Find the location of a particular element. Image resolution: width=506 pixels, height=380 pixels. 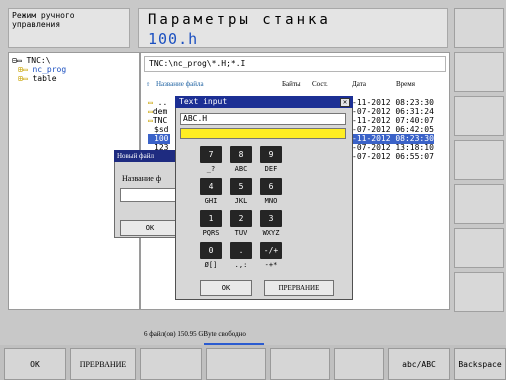

key-label: WXYZ is located at coordinates (271, 233).